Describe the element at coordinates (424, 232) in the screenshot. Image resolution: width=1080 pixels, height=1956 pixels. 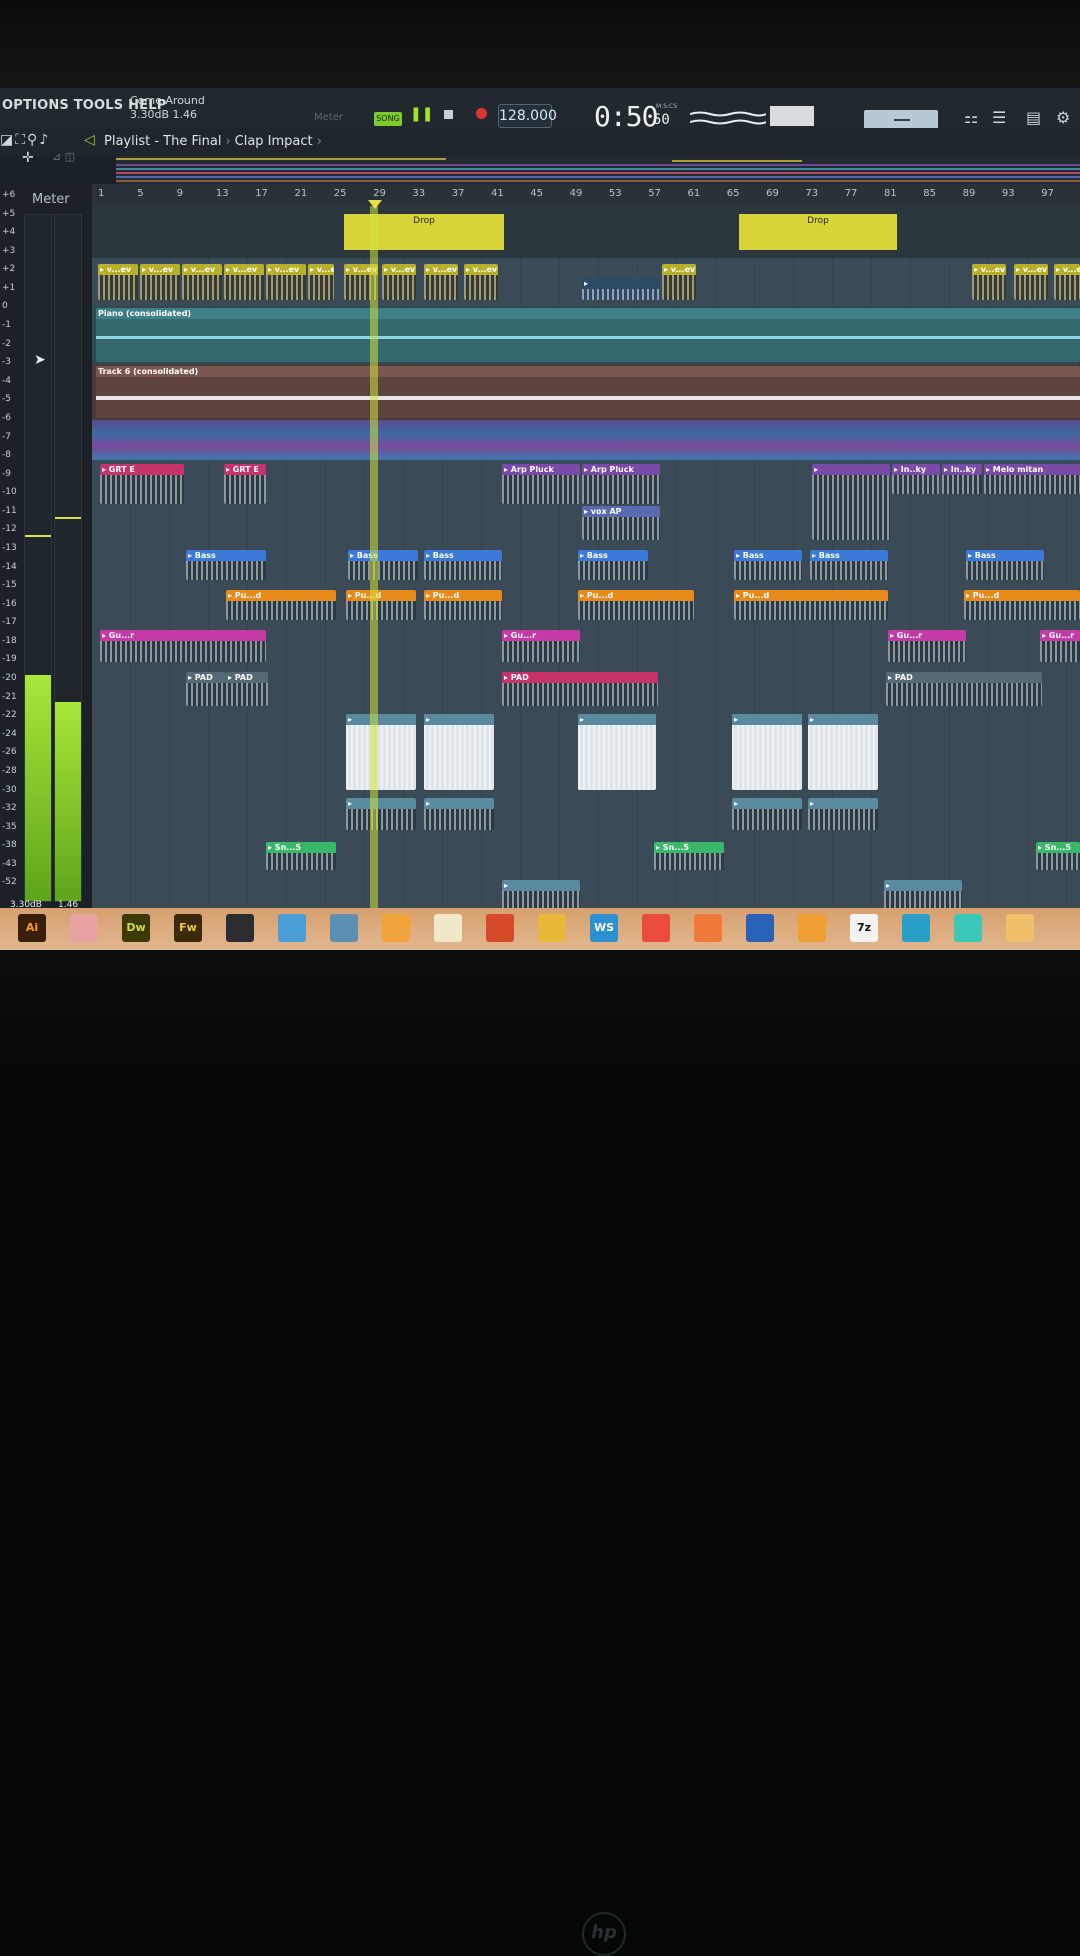
I see `marker-drop-1: Drop` at that location.